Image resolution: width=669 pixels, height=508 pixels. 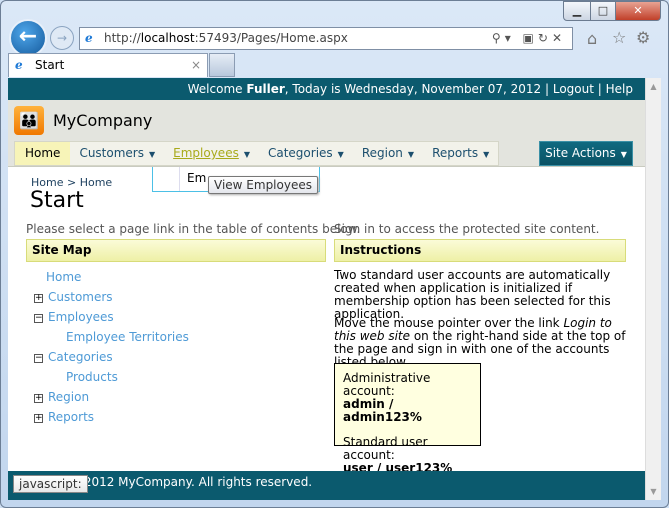 I want to click on brand-name: MyCompany, so click(x=102, y=120).